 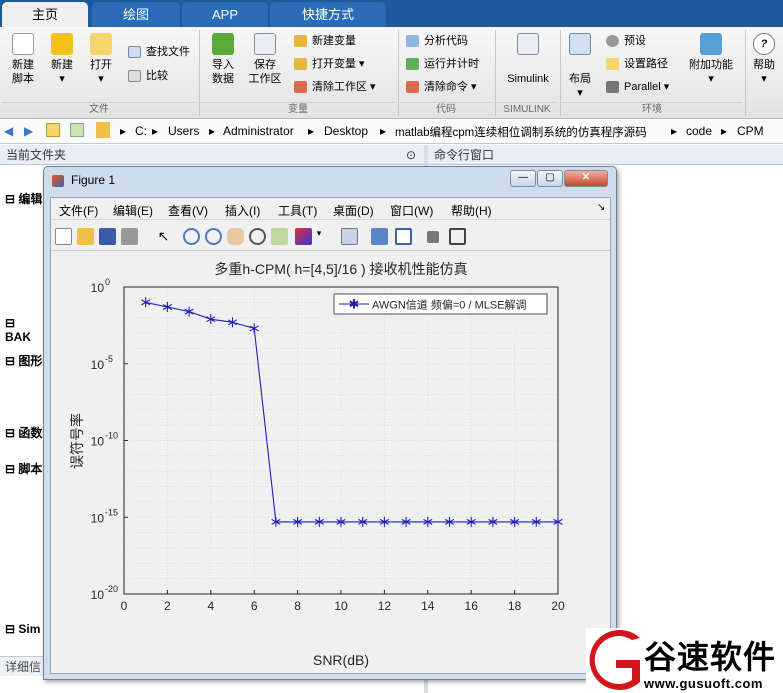 What do you see at coordinates (23, 198) in the screenshot?
I see `folder-section: ⊟ 编辑` at bounding box center [23, 198].